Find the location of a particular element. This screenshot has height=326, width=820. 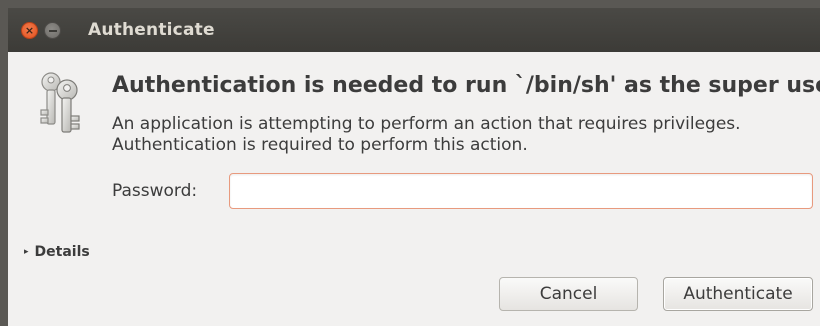

minimize-button is located at coordinates (52, 30).